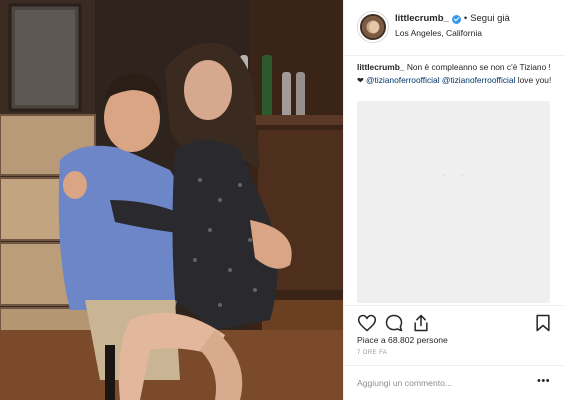 This screenshot has width=565, height=400. Describe the element at coordinates (454, 321) in the screenshot. I see `action-bar` at that location.